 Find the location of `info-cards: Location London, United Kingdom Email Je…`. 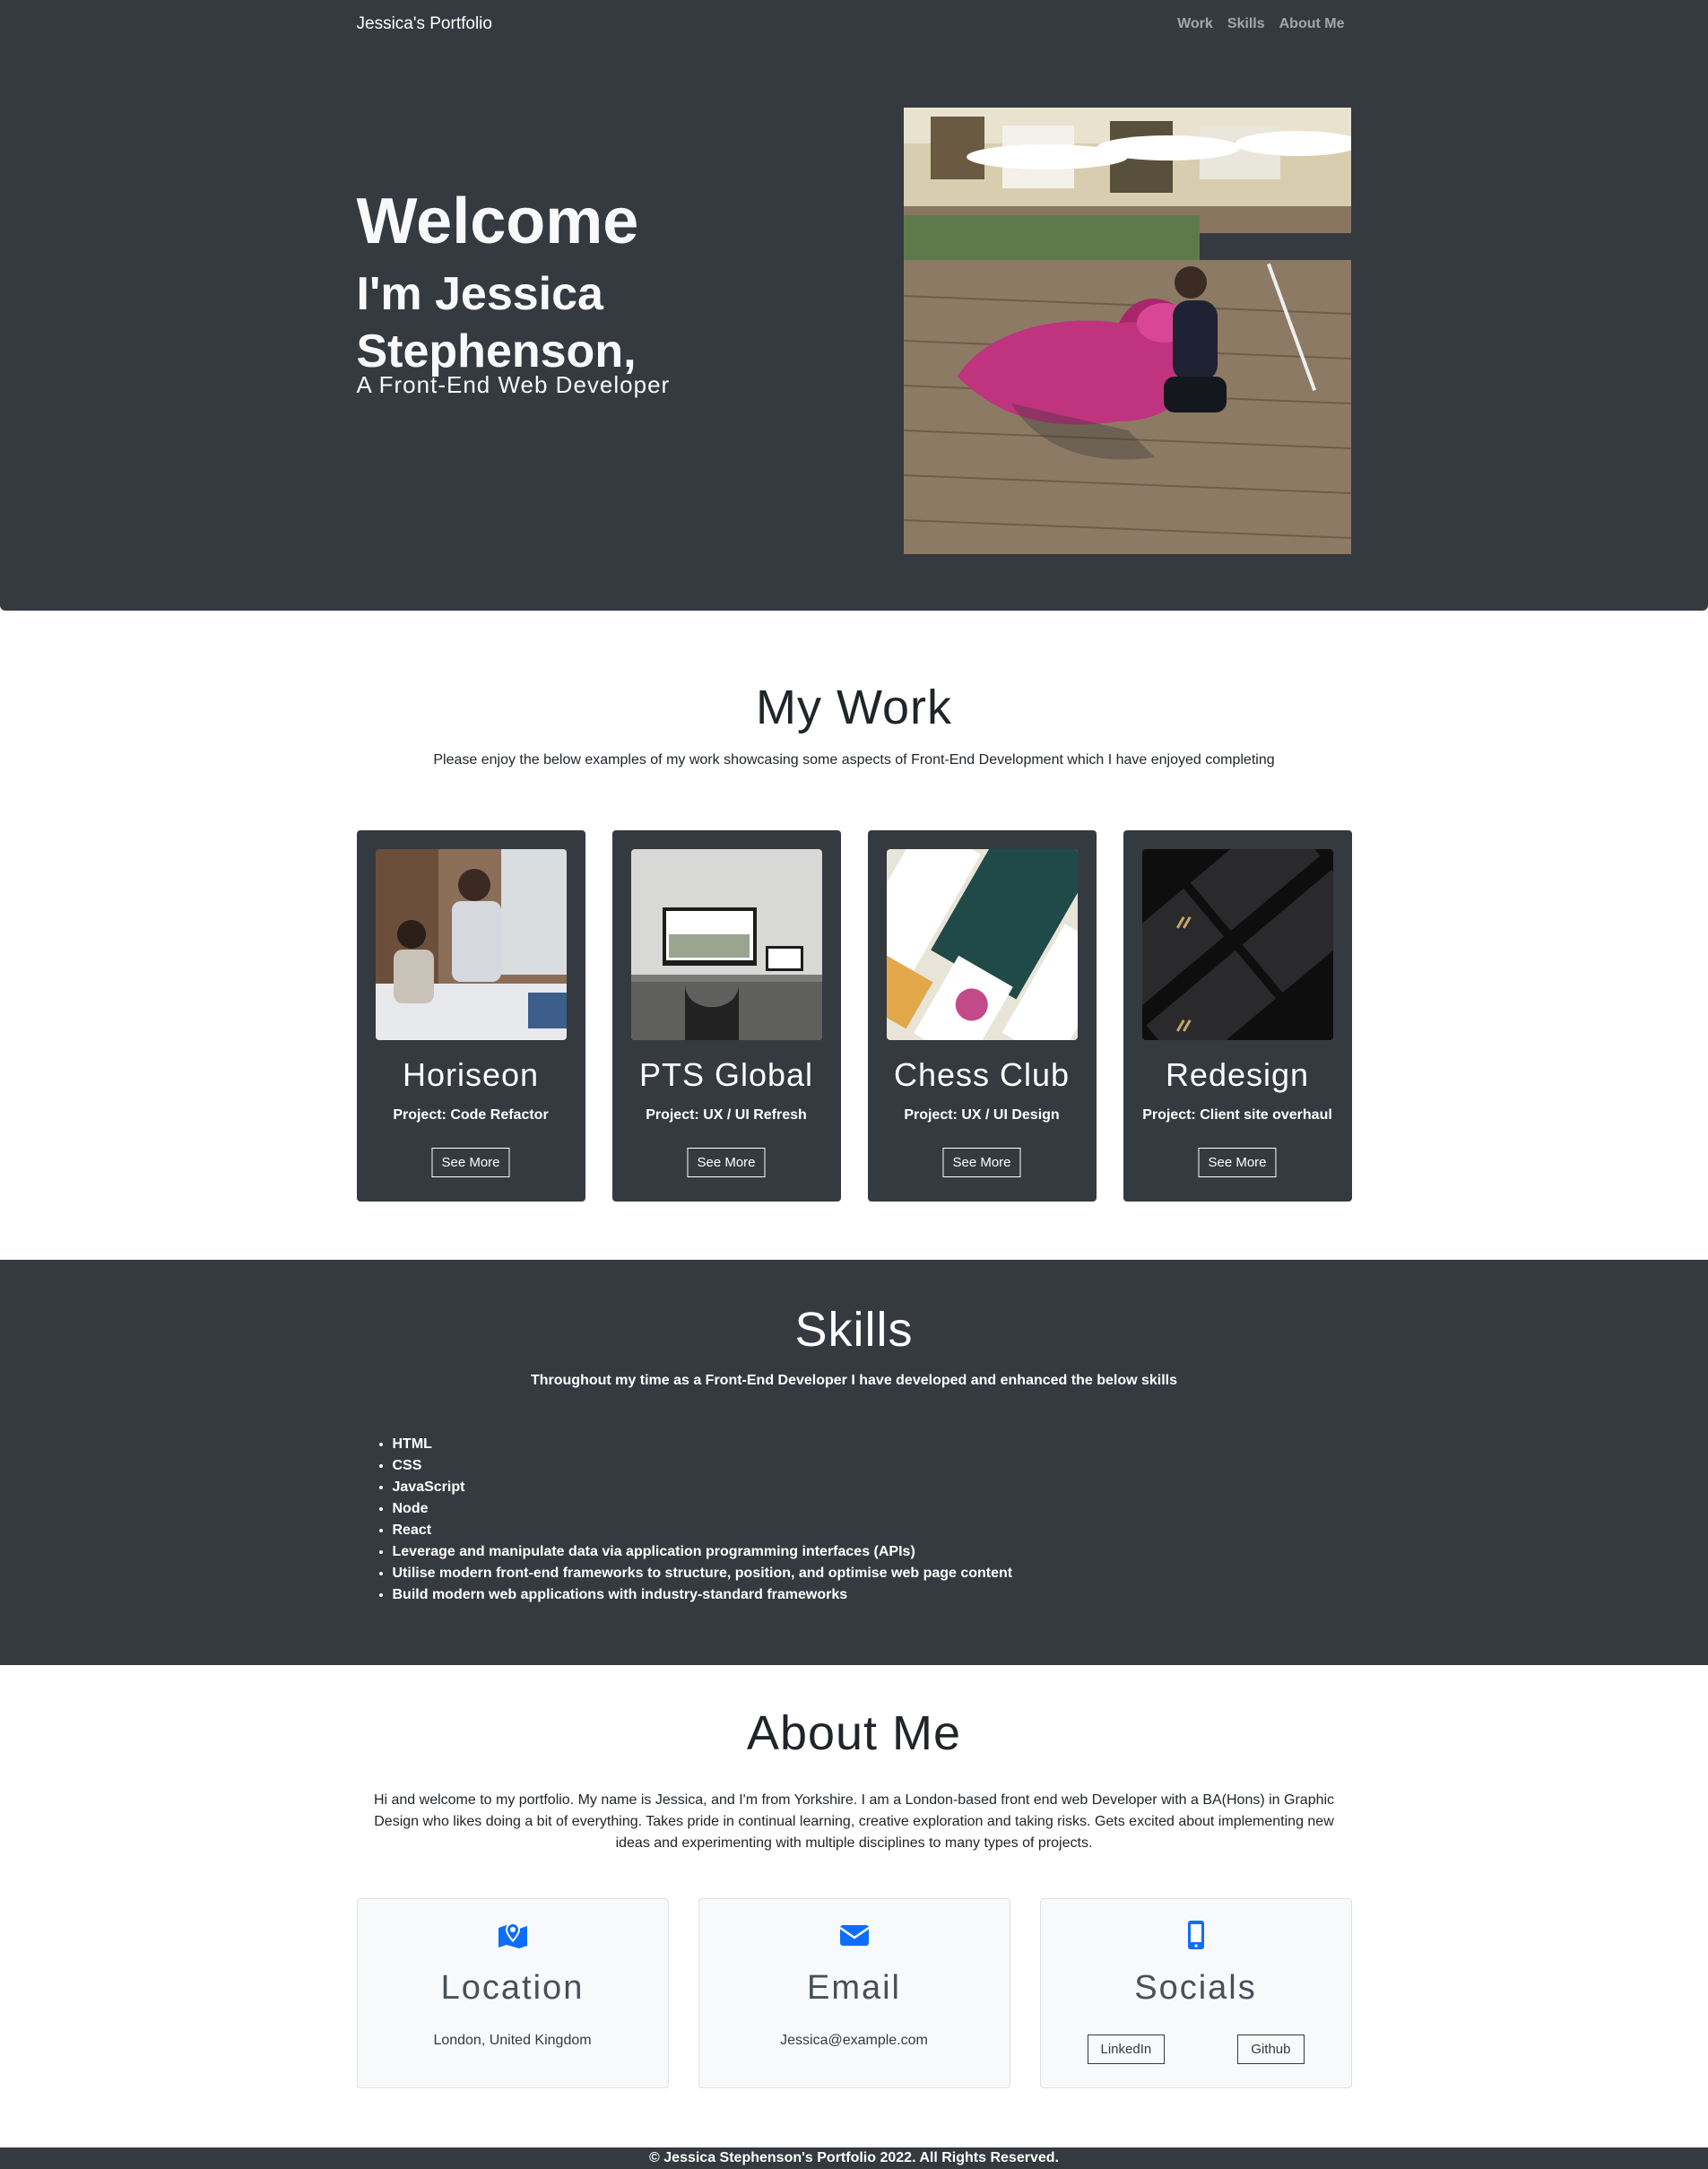

info-cards: Location London, United Kingdom Email Je… is located at coordinates (854, 1993).